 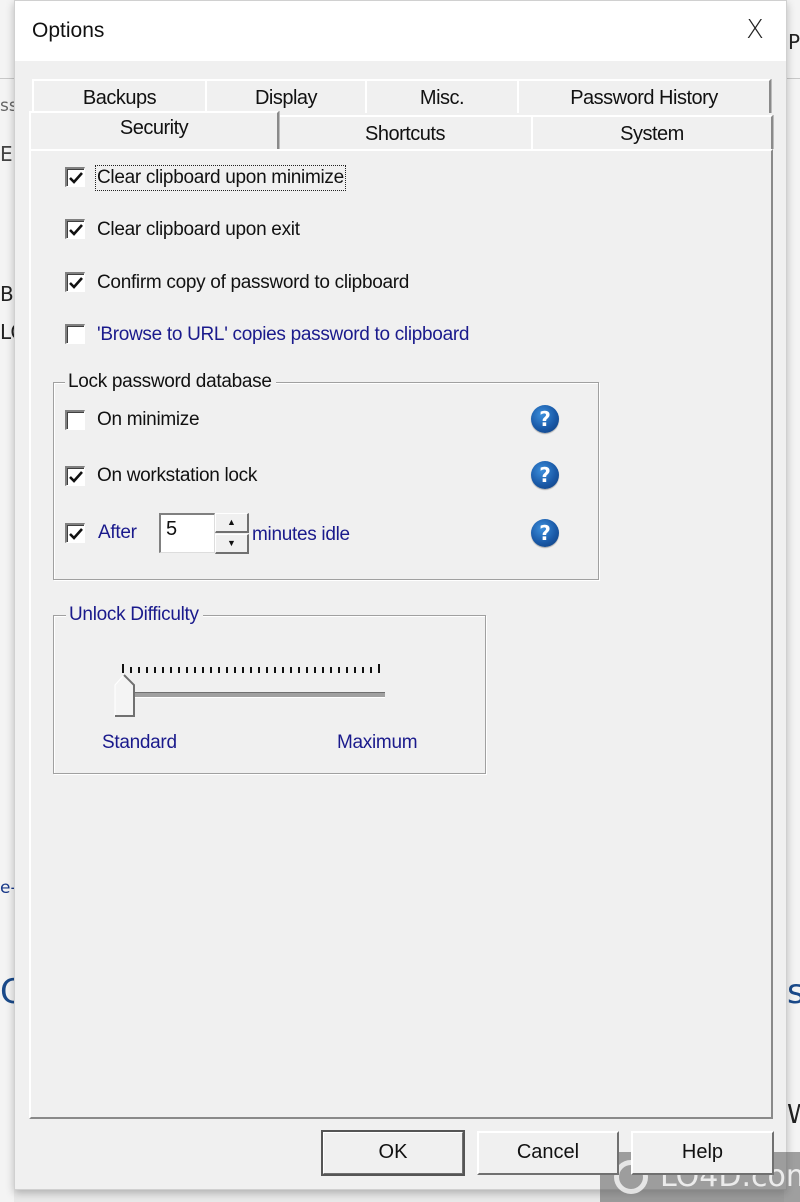 What do you see at coordinates (257, 695) in the screenshot?
I see `slider-track` at bounding box center [257, 695].